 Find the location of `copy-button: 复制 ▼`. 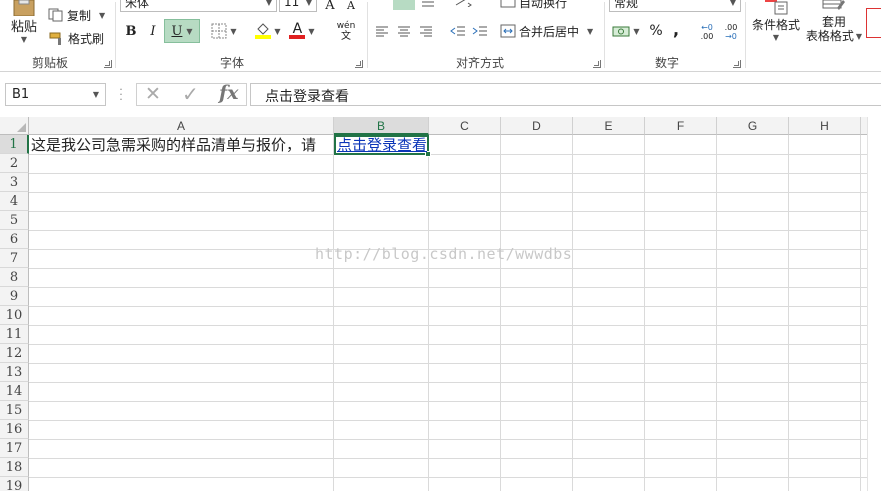

copy-button: 复制 ▼ is located at coordinates (76, 15).